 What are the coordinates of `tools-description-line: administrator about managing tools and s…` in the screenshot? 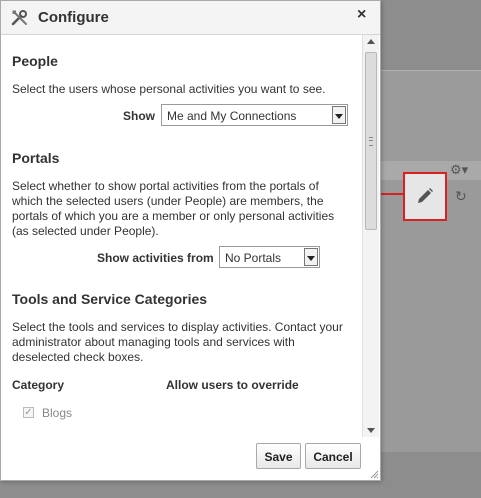 It's located at (153, 342).